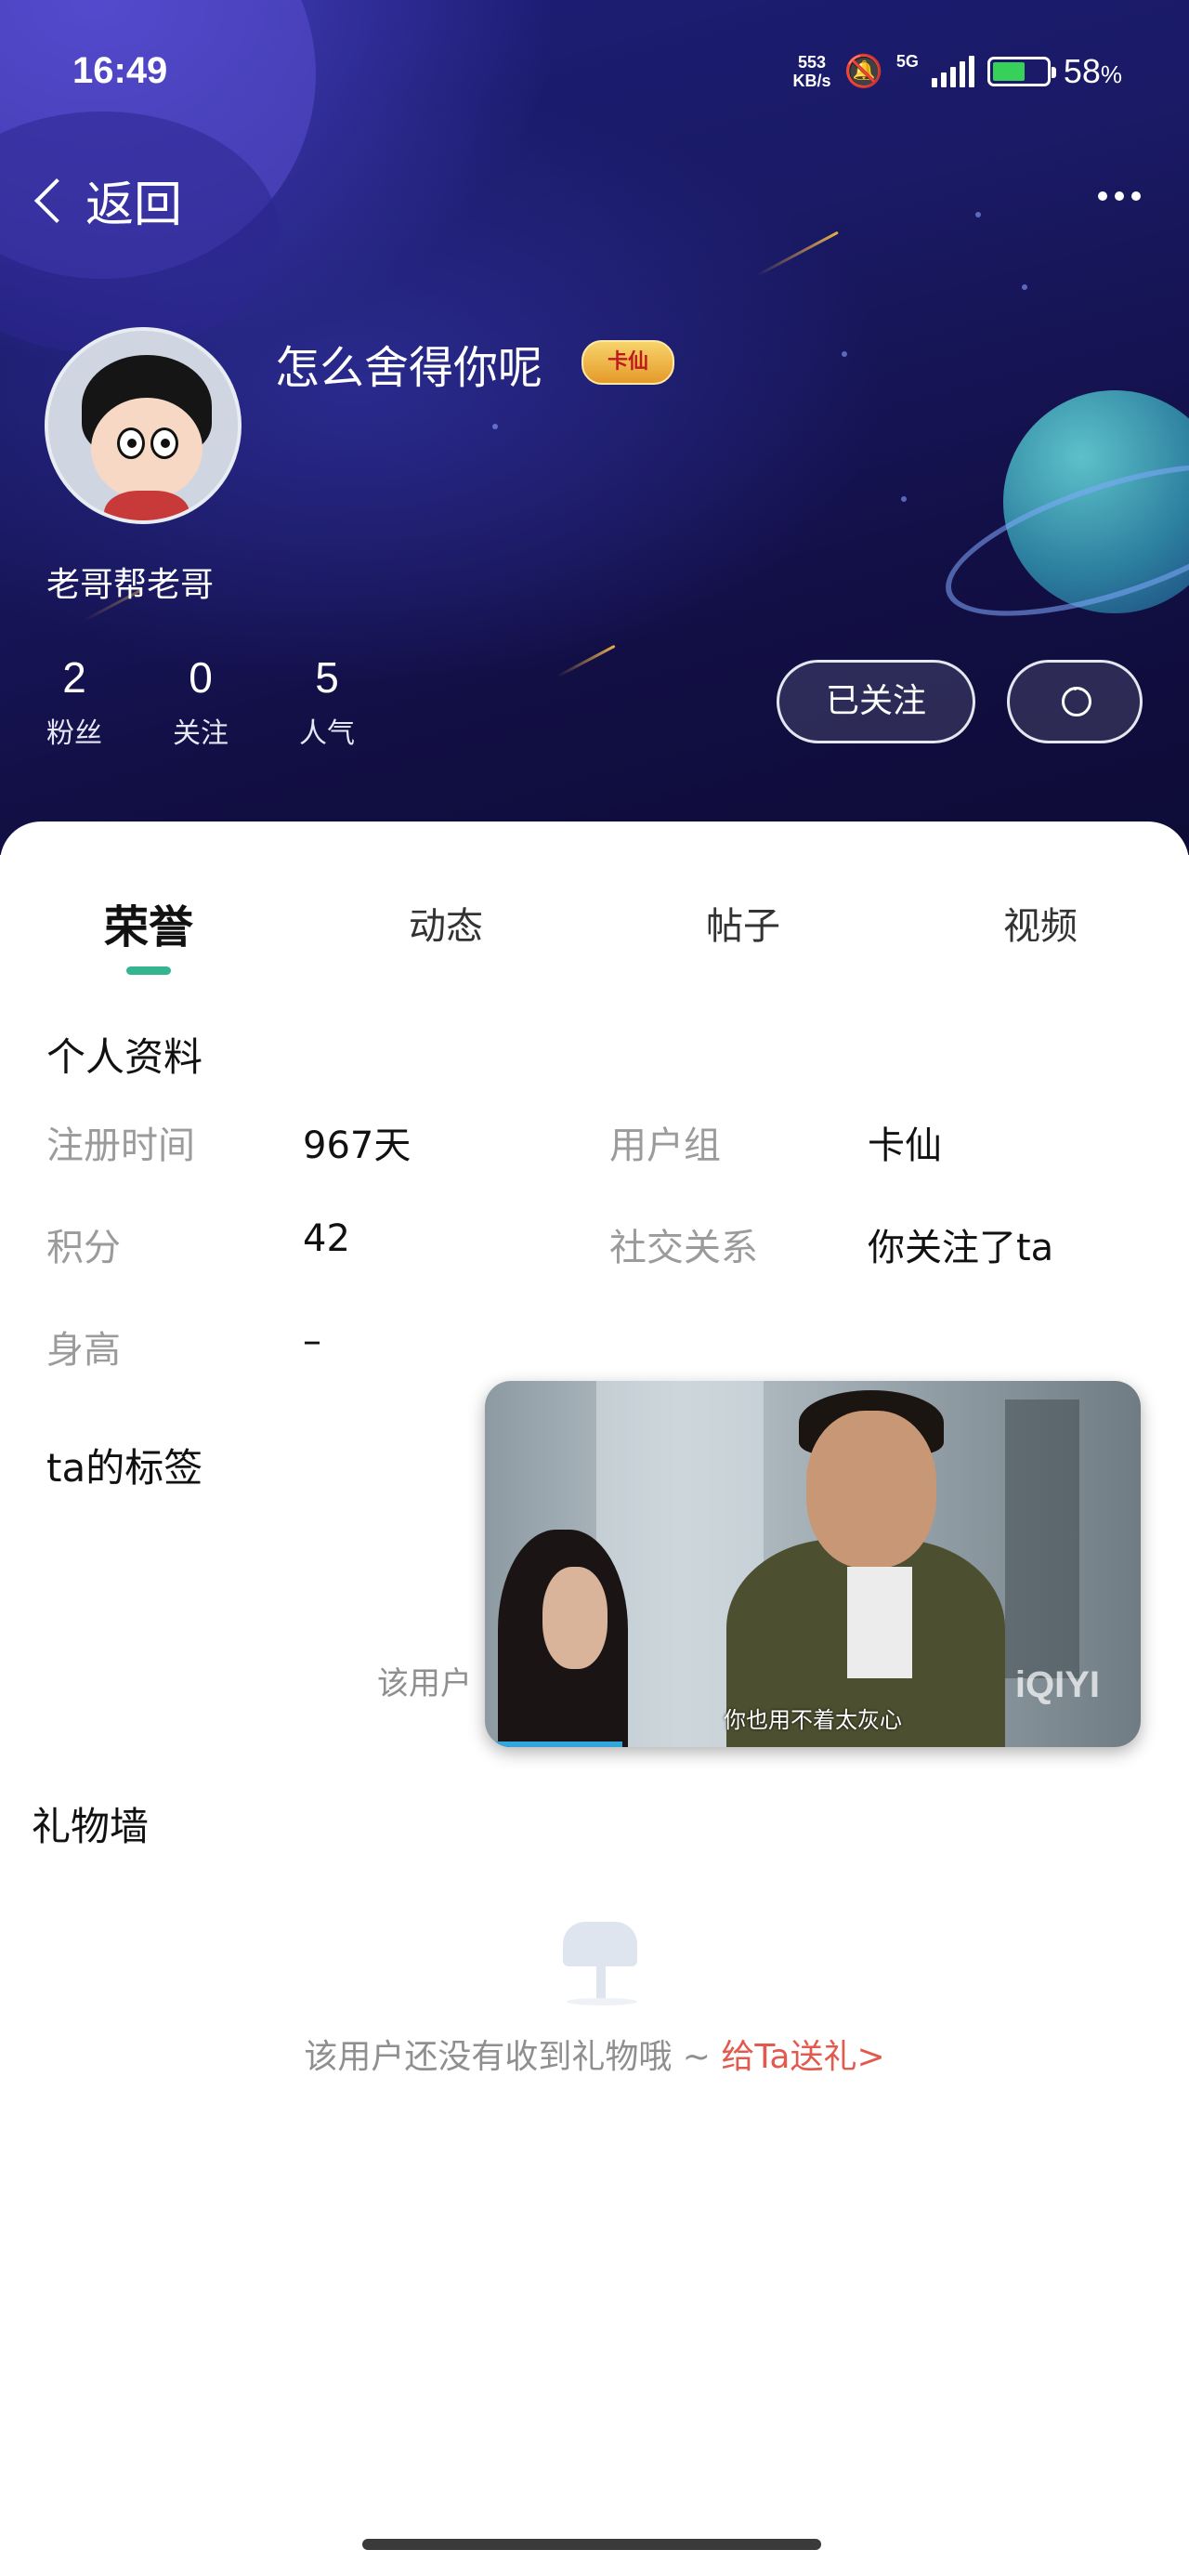 The height and width of the screenshot is (2576, 1189). Describe the element at coordinates (952, 71) in the screenshot. I see `signal-icon` at that location.